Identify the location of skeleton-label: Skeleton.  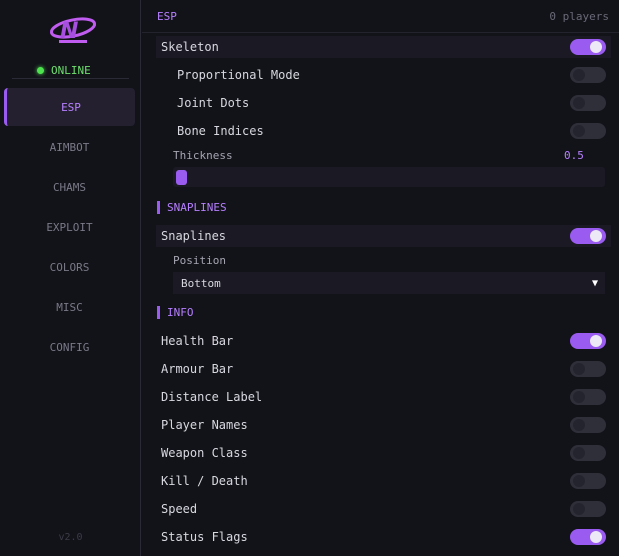
(190, 47).